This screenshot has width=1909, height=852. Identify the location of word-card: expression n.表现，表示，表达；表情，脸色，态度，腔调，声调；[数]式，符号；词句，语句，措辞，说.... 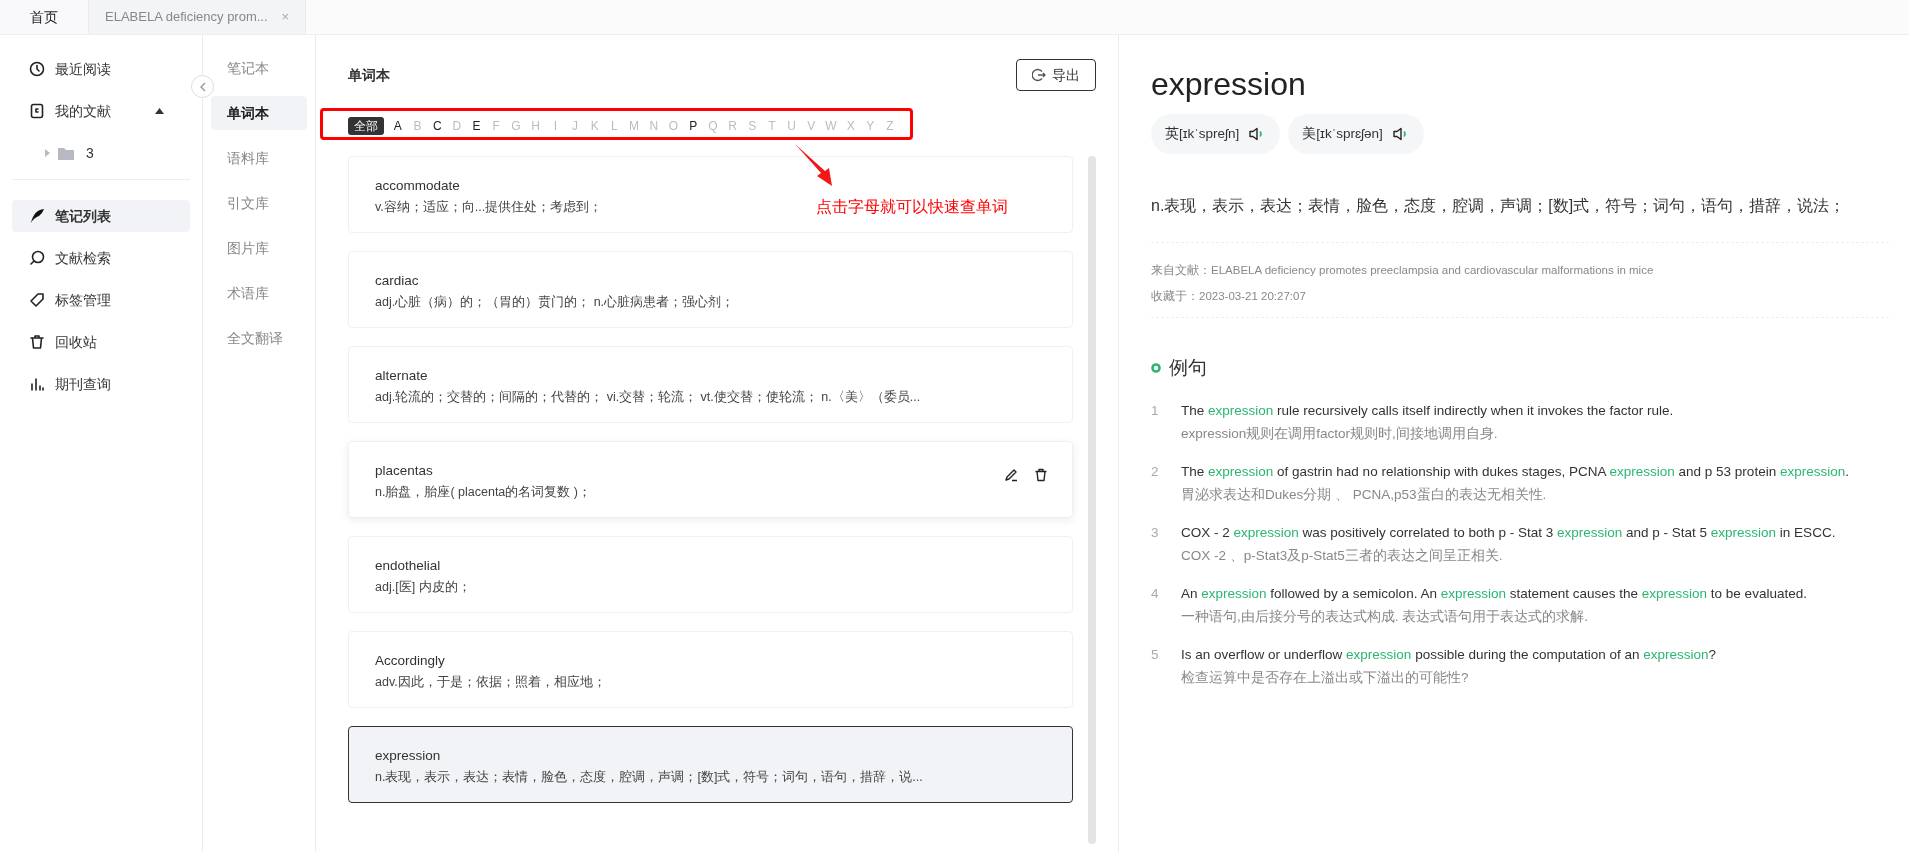
(711, 764).